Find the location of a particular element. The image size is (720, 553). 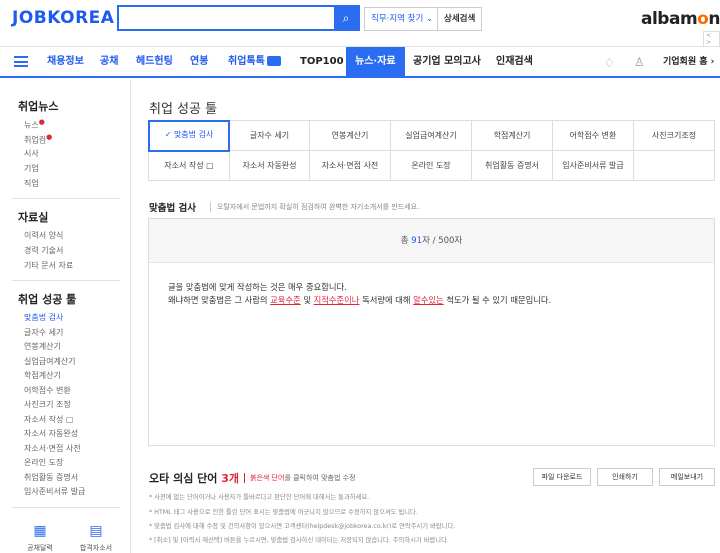

tab-interview-dict: 자소서·면접 사전 is located at coordinates (350, 166).